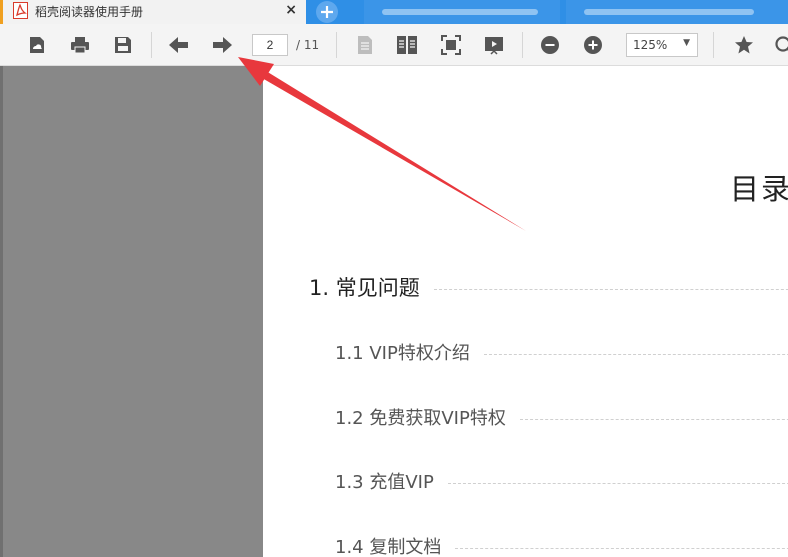 The height and width of the screenshot is (557, 788). What do you see at coordinates (394, 45) in the screenshot?
I see `toolbar: / 11` at bounding box center [394, 45].